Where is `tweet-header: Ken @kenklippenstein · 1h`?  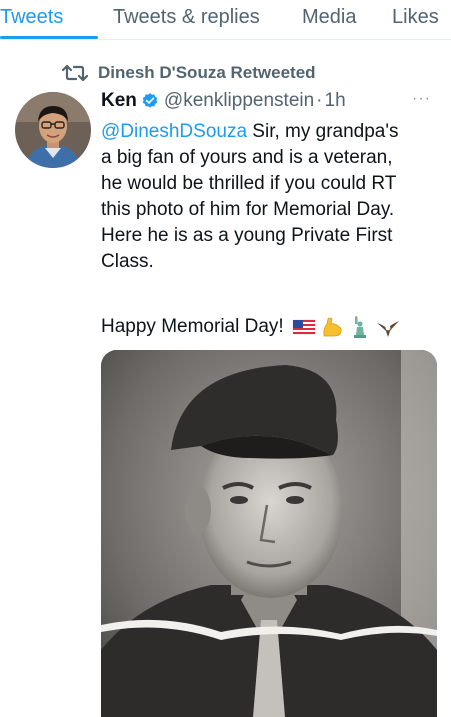
tweet-header: Ken @kenklippenstein · 1h is located at coordinates (223, 101).